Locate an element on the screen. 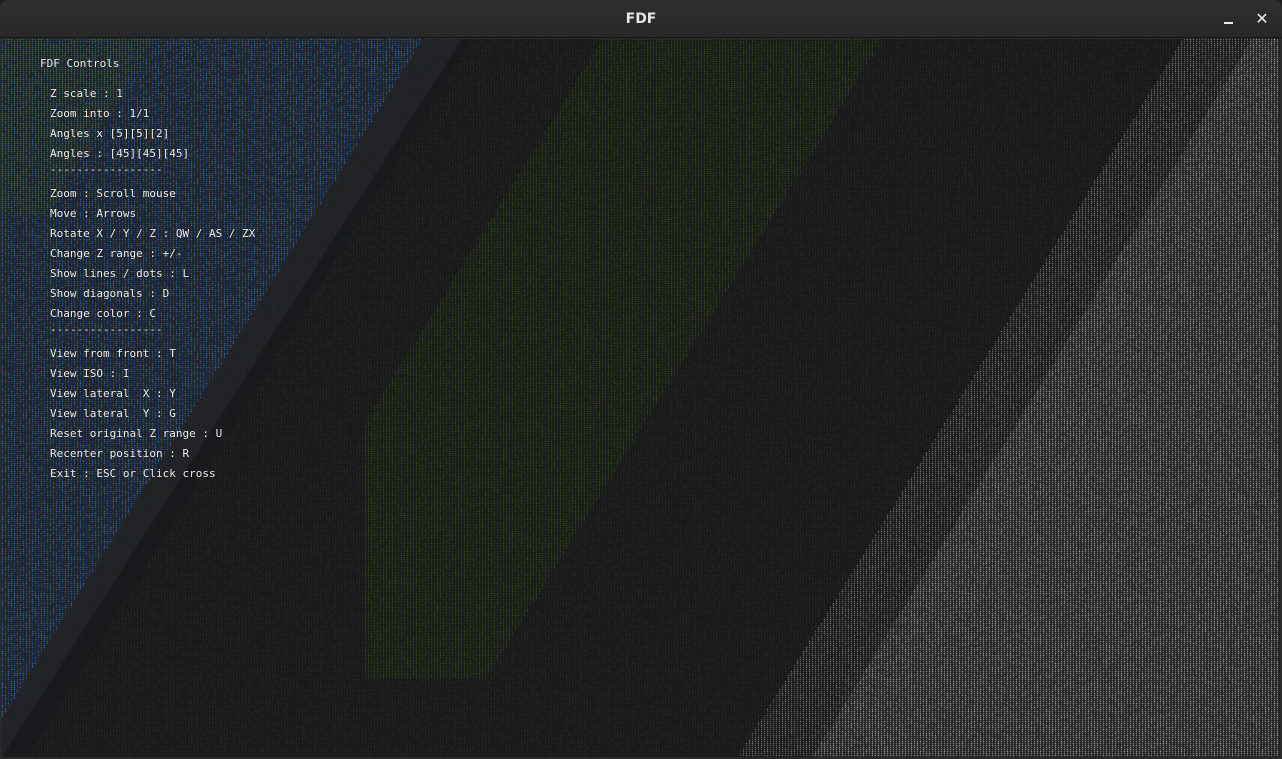  control-zoom: Zoom : Scroll mouse is located at coordinates (113, 193).